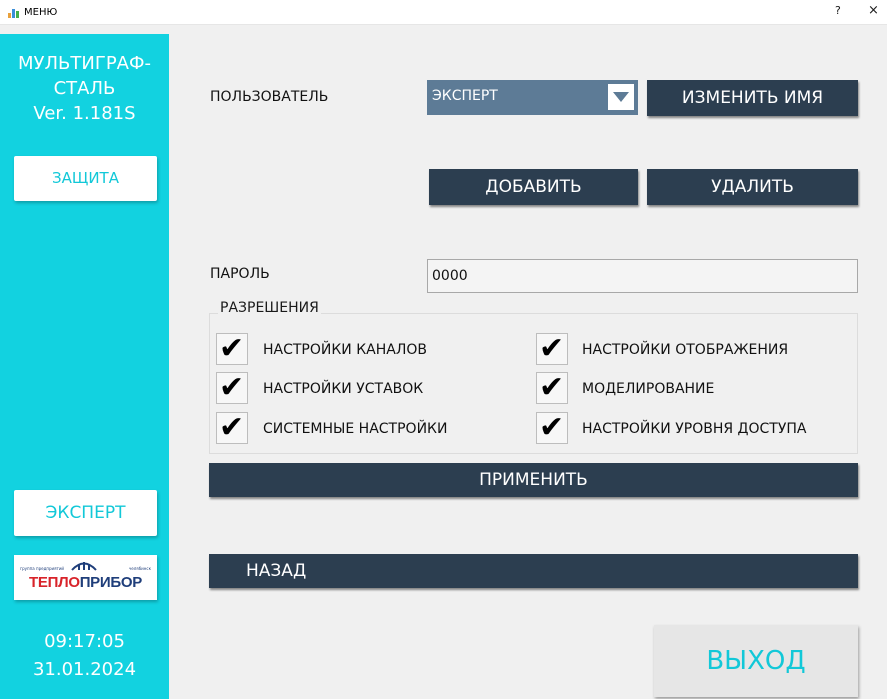 The image size is (887, 699). Describe the element at coordinates (111, 582) in the screenshot. I see `logo-wordmark-part2: ПРИБОР` at that location.